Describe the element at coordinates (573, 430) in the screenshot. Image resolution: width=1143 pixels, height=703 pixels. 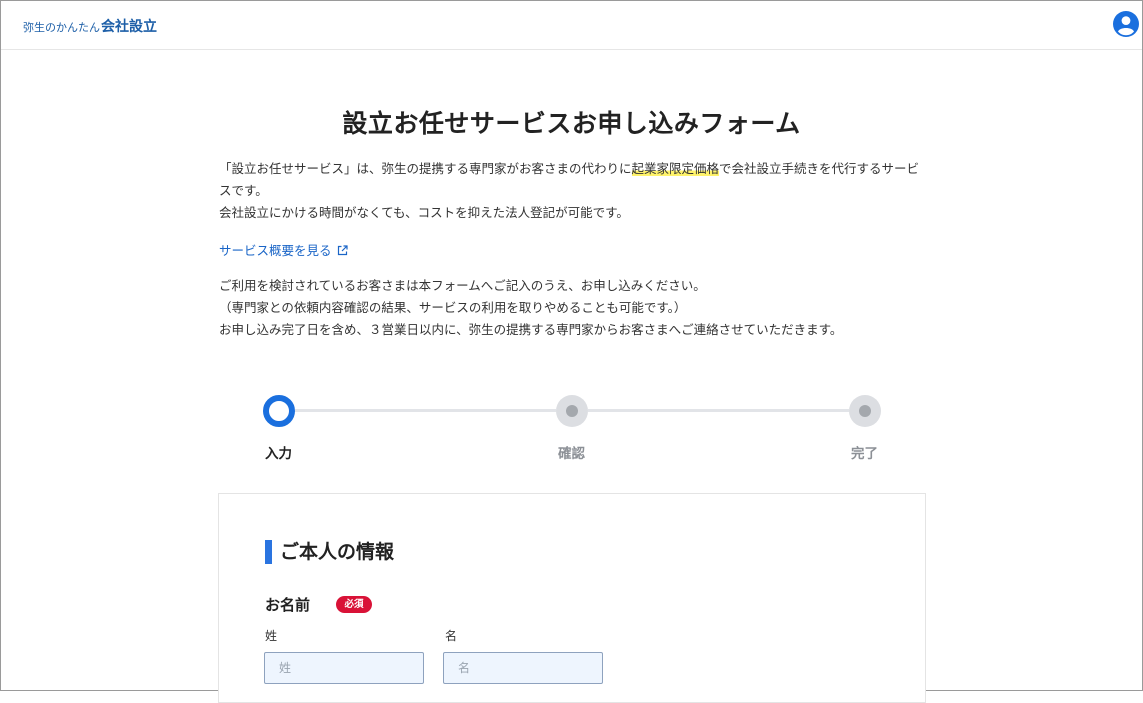
I see `progress-stepper: 入力 確認 完了` at that location.